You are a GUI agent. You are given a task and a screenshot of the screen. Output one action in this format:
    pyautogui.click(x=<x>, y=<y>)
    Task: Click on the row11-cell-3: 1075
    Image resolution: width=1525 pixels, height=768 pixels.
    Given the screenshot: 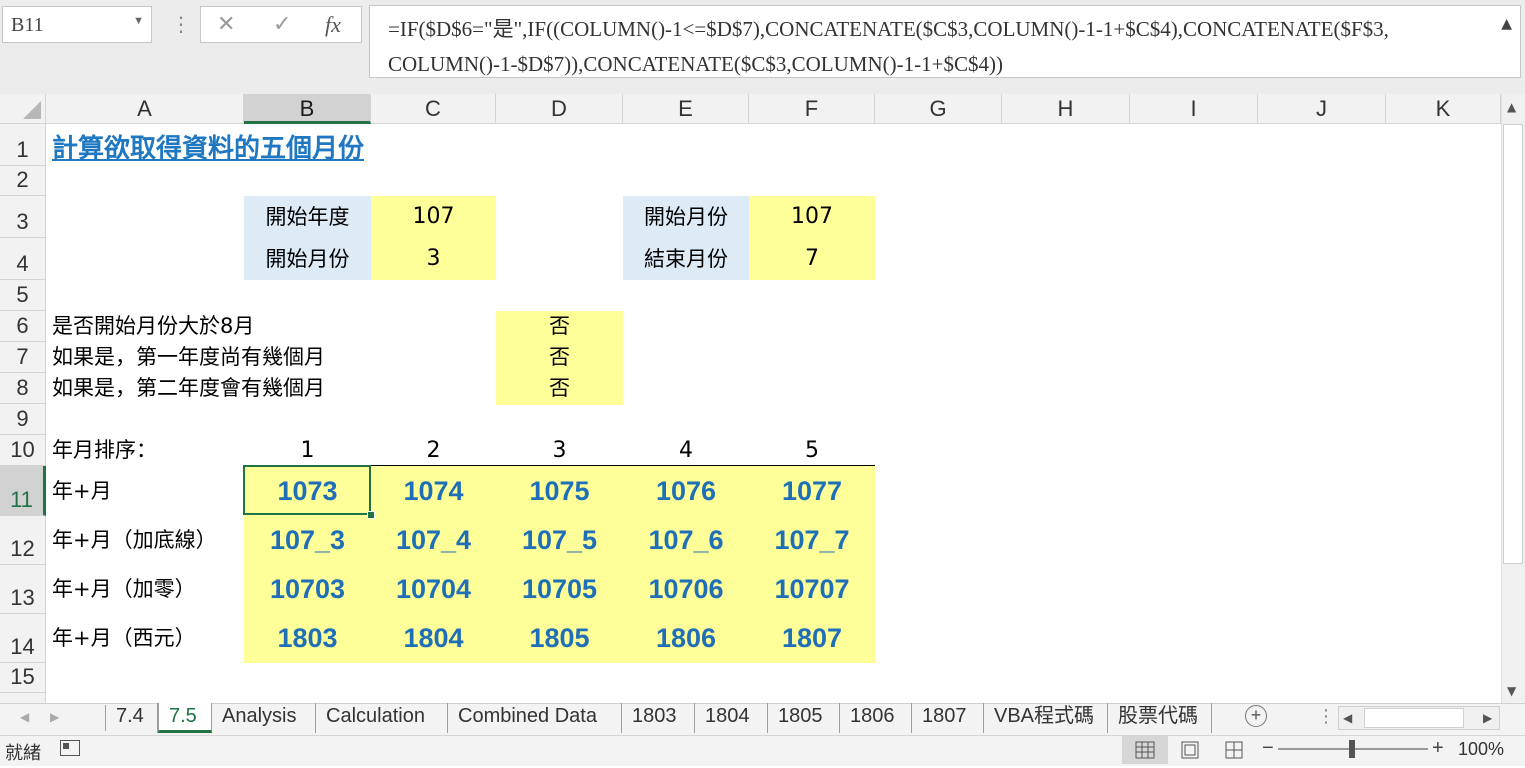 What is the action you would take?
    pyautogui.click(x=559, y=491)
    